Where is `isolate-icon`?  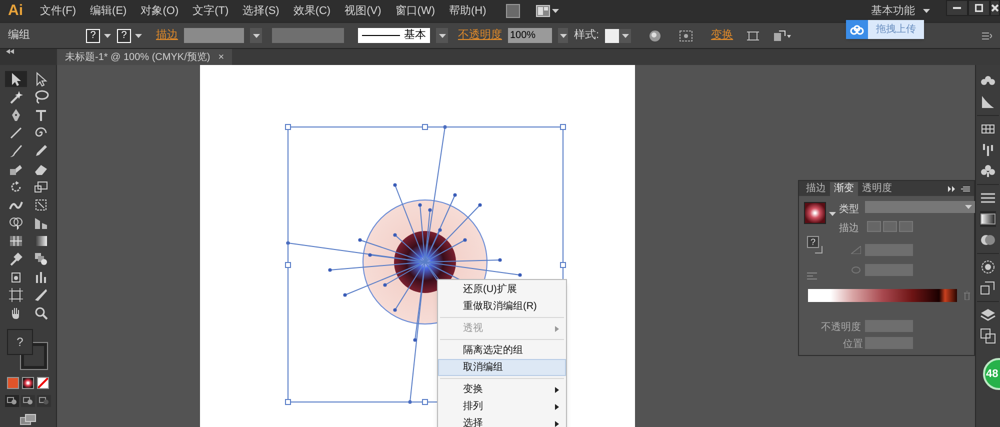 isolate-icon is located at coordinates (782, 36).